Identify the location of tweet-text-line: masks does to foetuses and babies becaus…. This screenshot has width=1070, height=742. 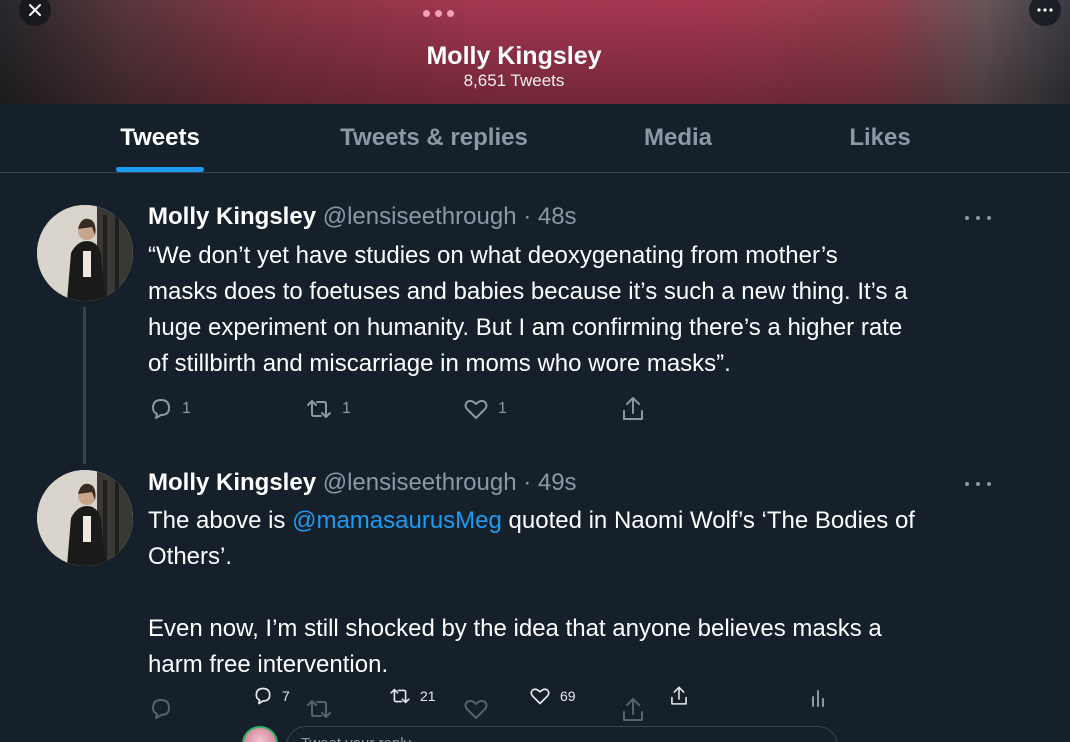
(528, 291).